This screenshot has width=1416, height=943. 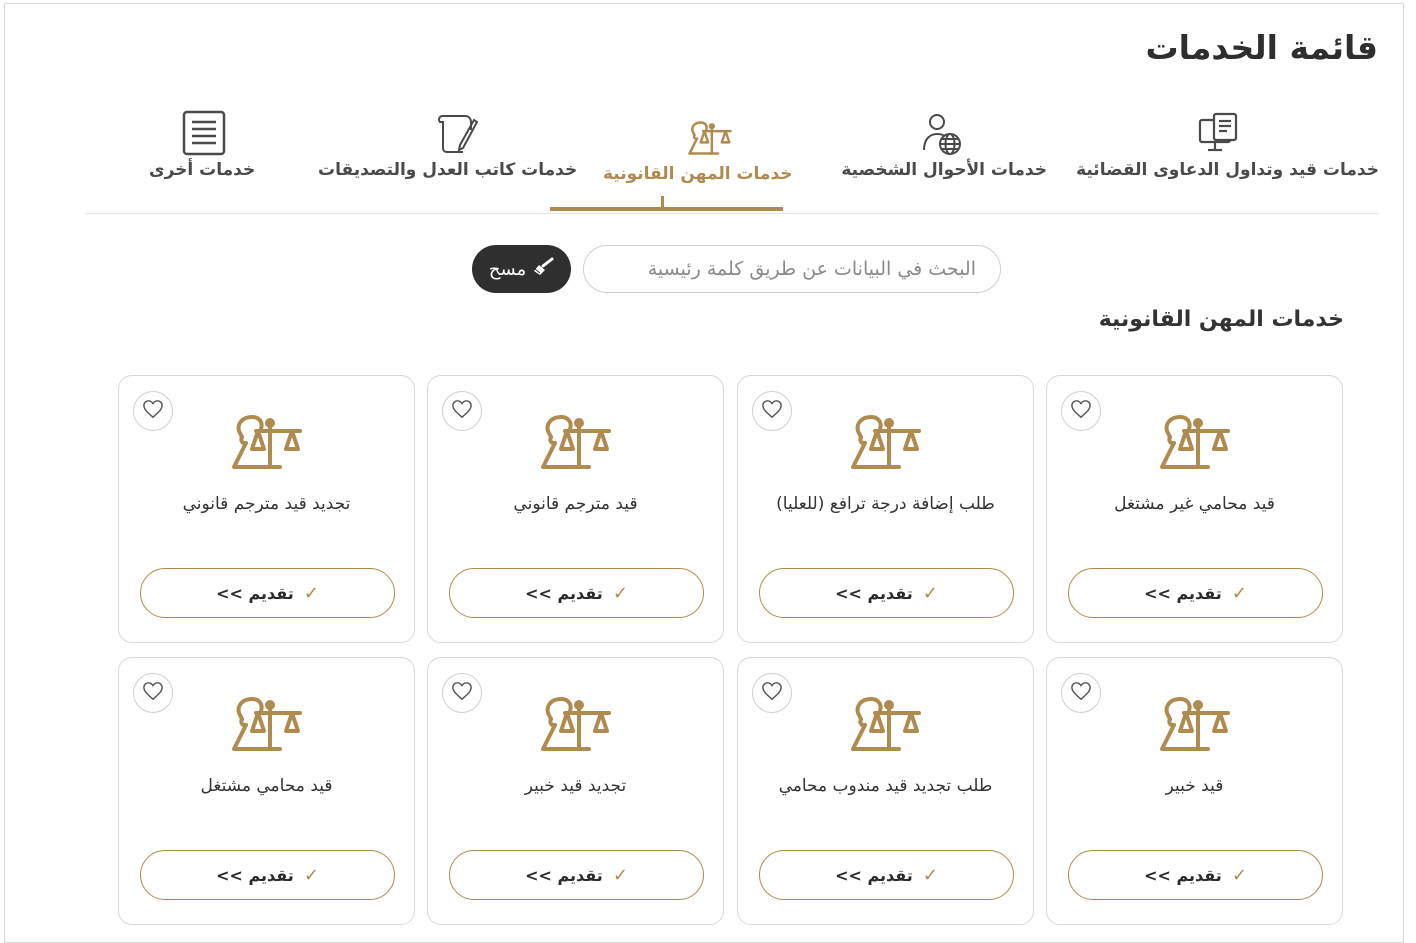 I want to click on tab-court-cases: خدمات قيد وتداول الدعاوى القضائية, so click(x=1216, y=150).